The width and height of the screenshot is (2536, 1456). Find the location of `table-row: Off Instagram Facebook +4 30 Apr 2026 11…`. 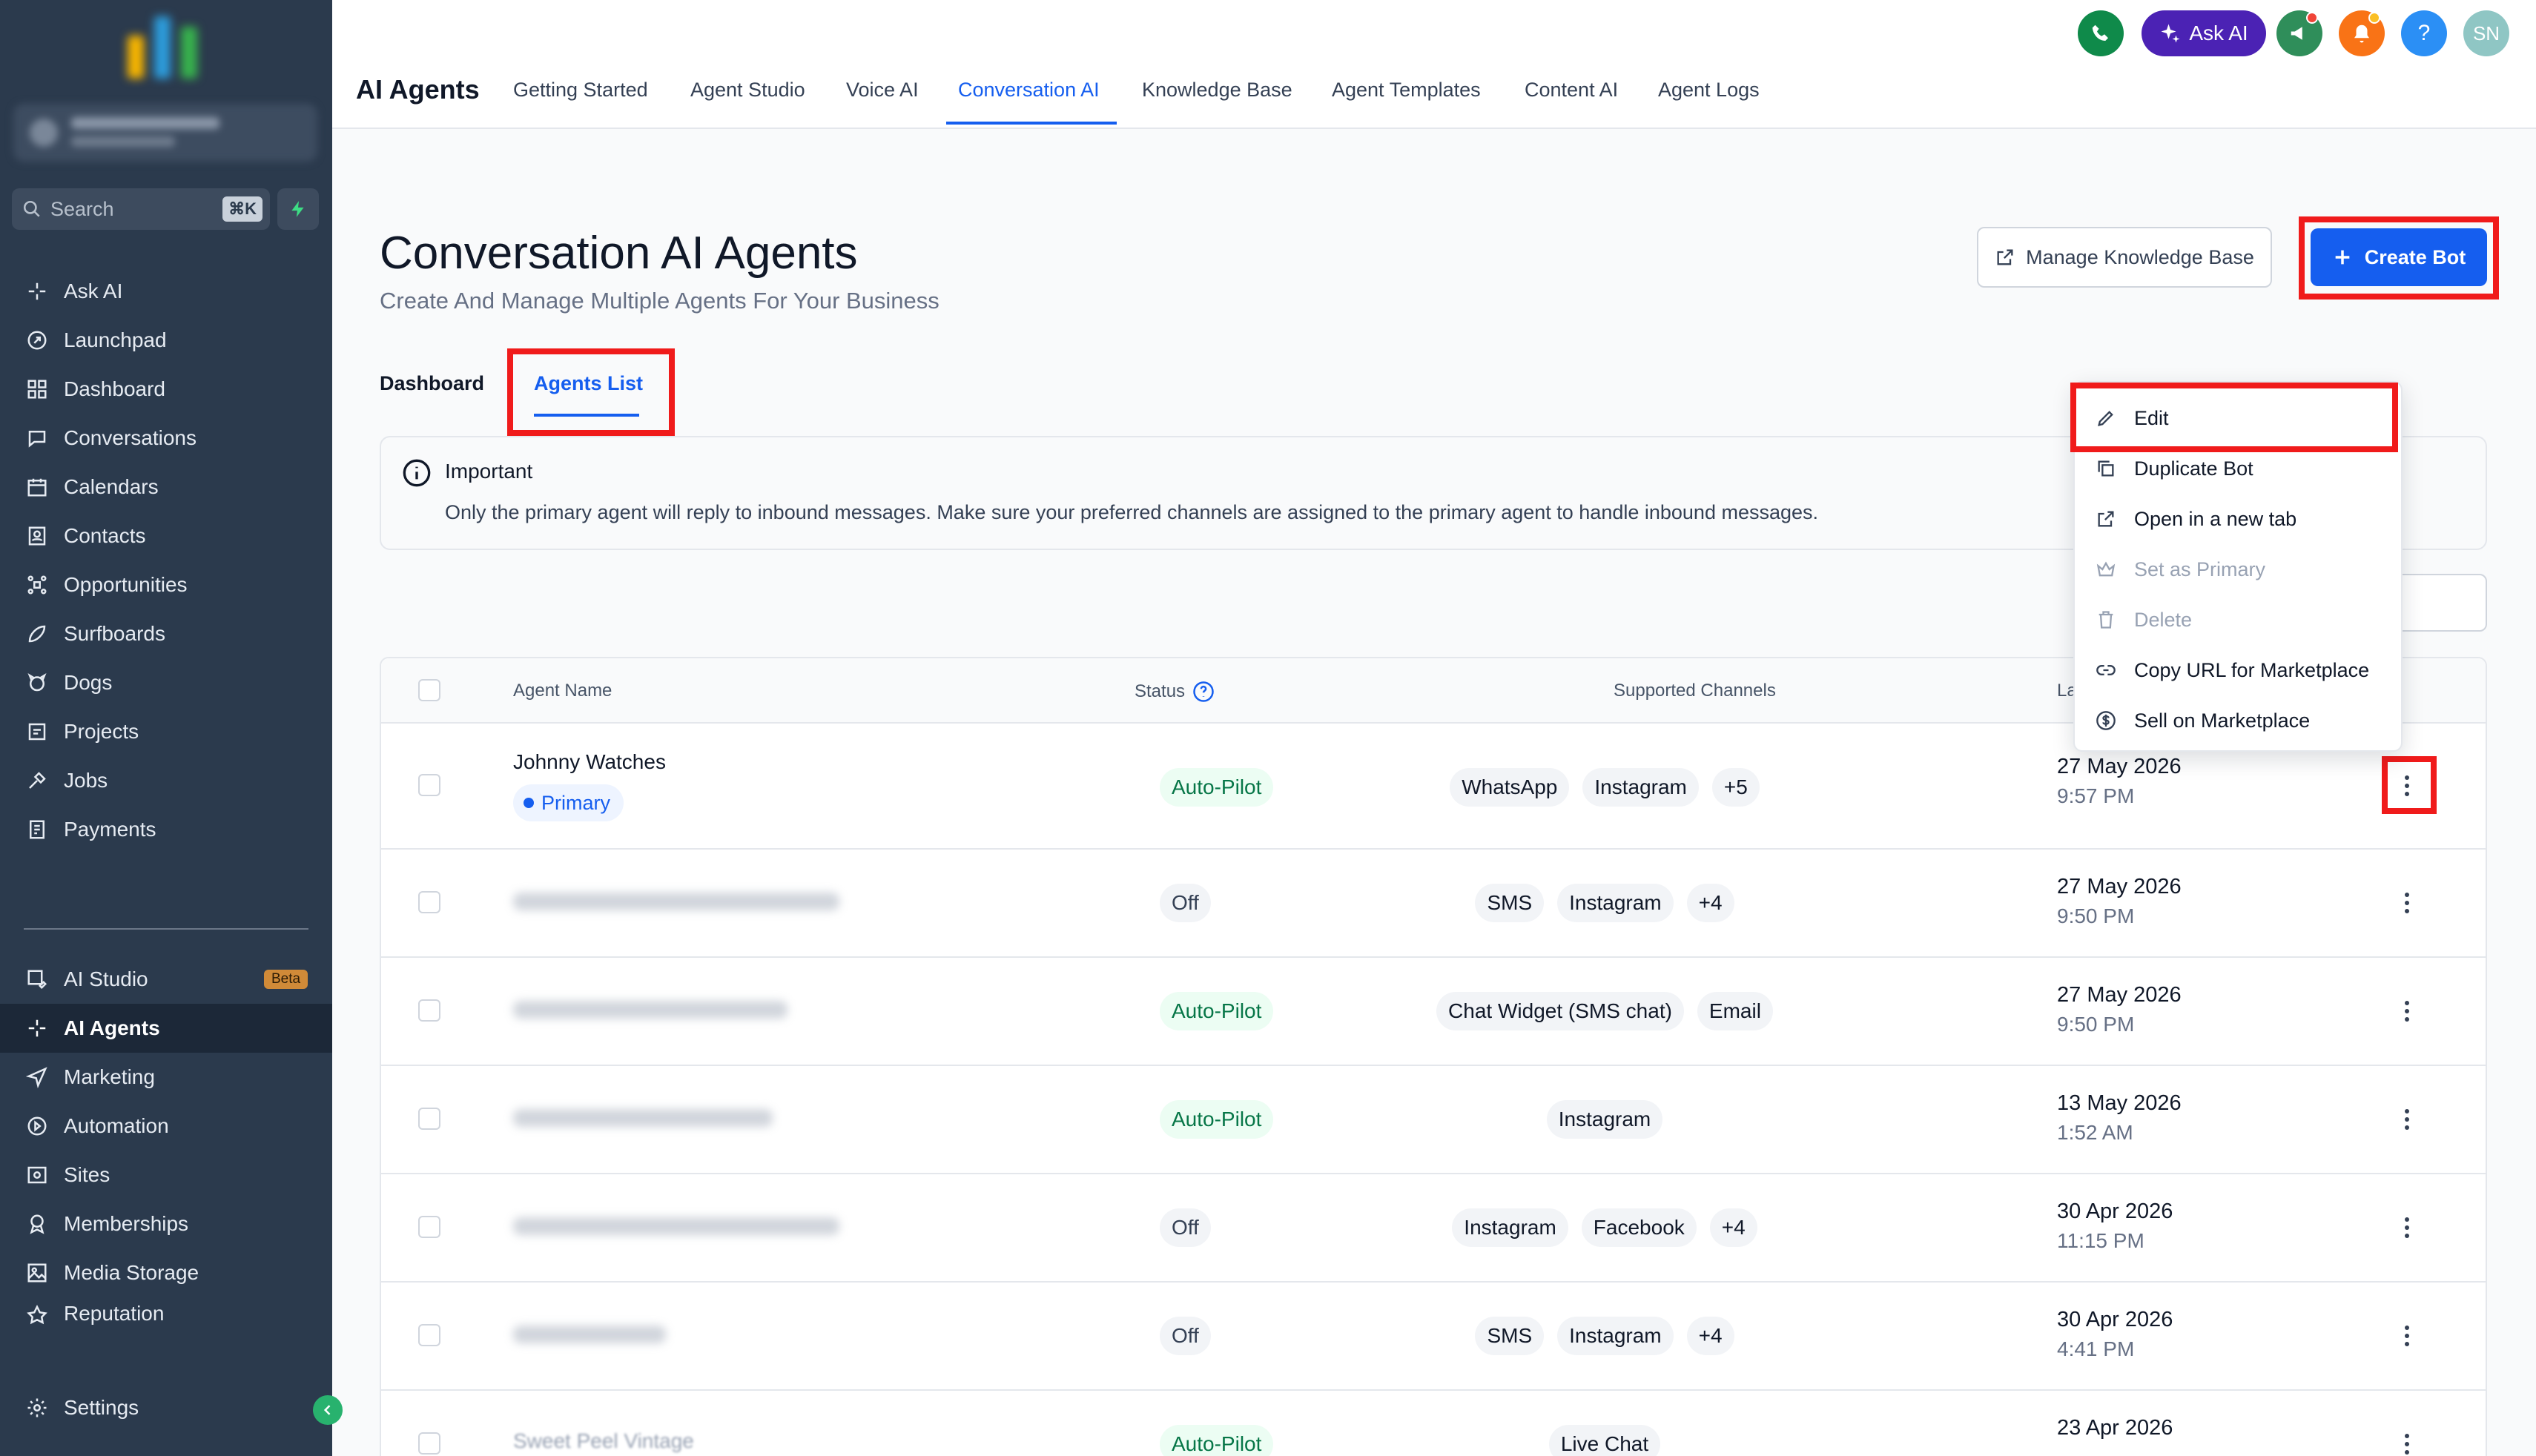

table-row: Off Instagram Facebook +4 30 Apr 2026 11… is located at coordinates (1433, 1229).